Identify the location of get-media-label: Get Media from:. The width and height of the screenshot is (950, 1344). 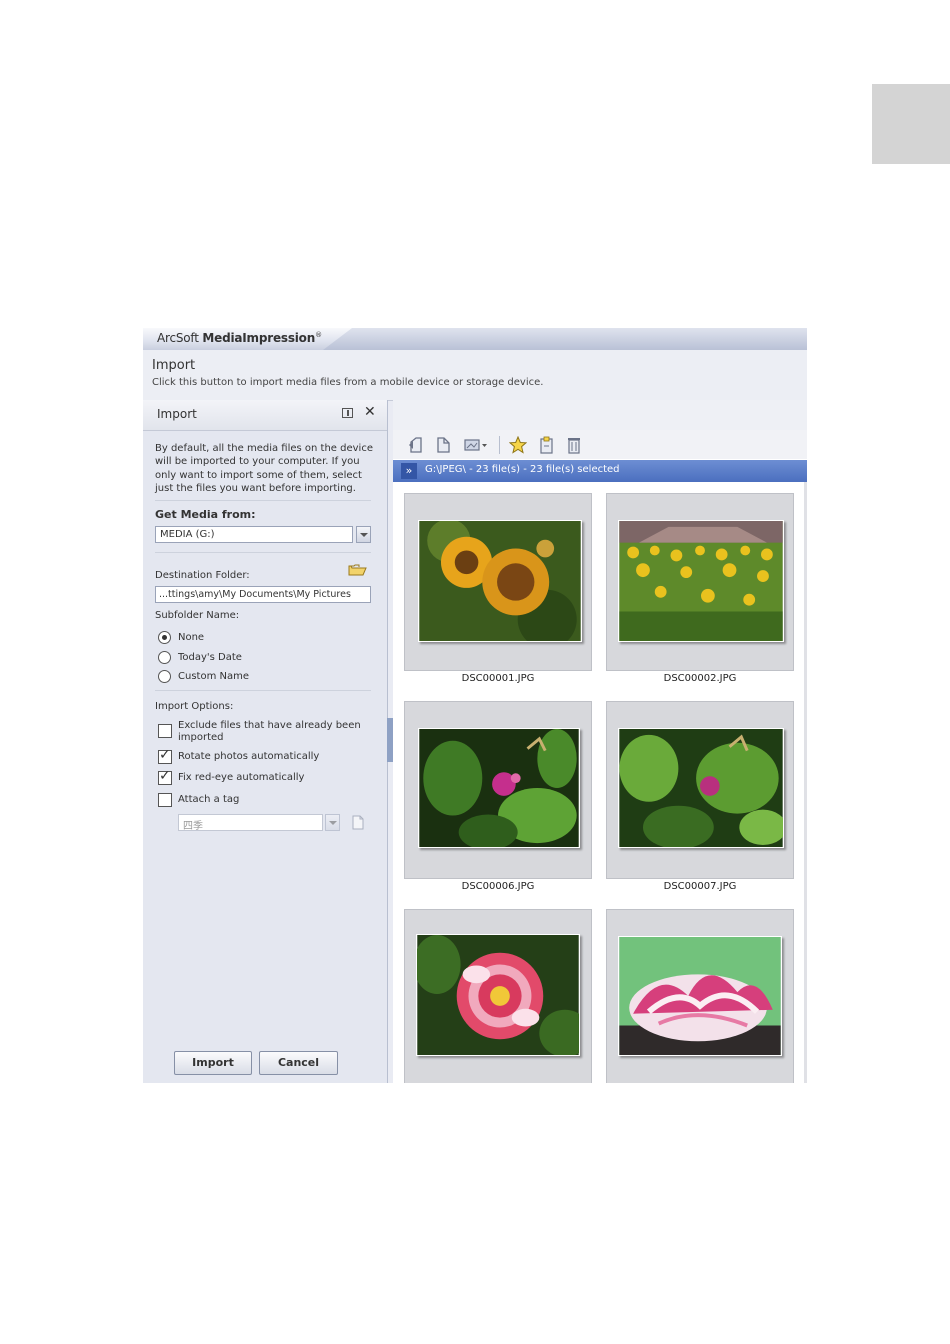
(205, 514).